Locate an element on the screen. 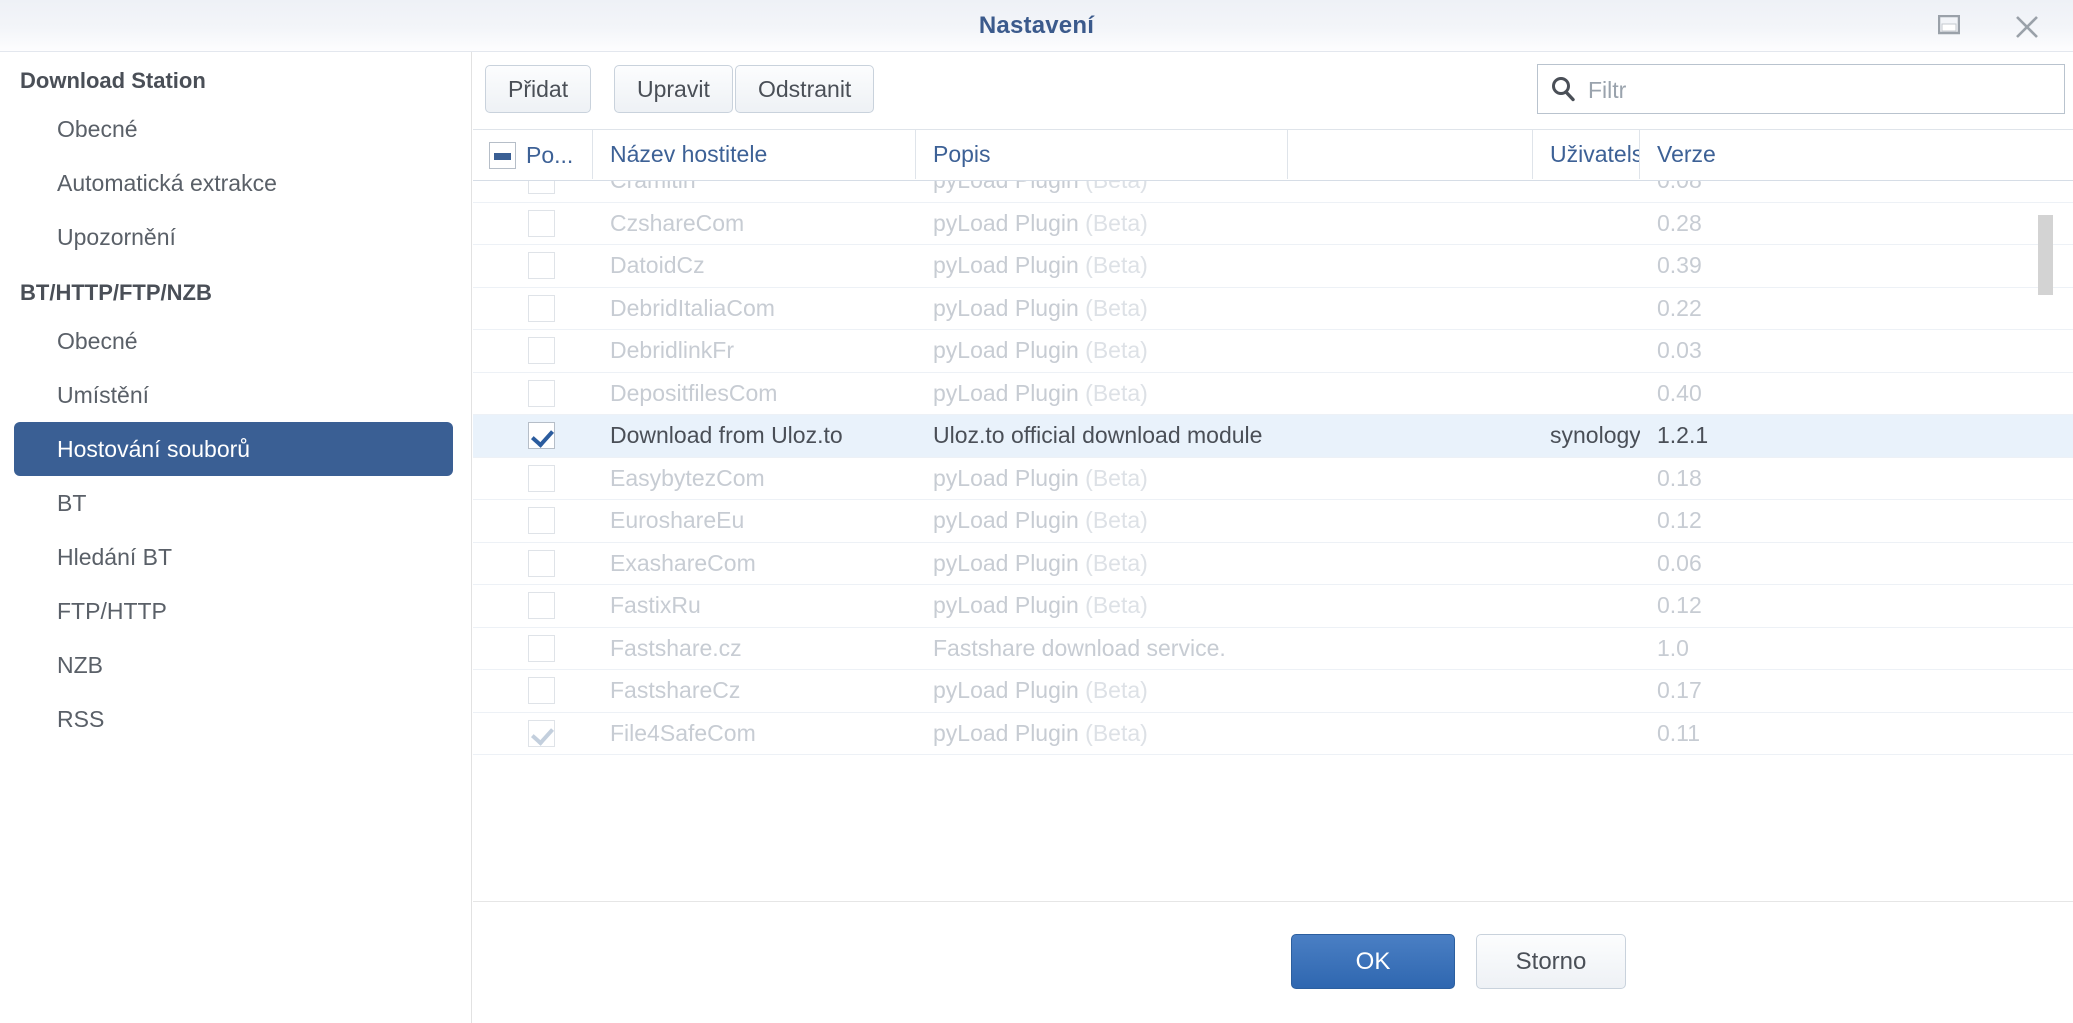 This screenshot has height=1023, width=2073. cell-version: 0.03 is located at coordinates (1679, 350).